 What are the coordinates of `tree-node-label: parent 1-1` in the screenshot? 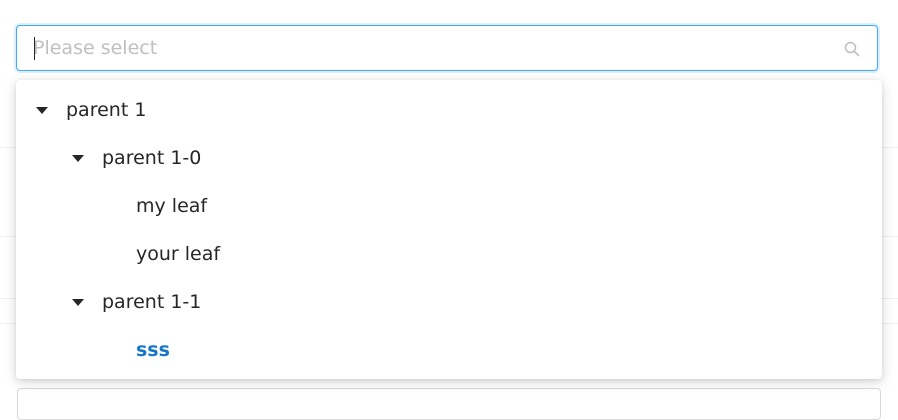 It's located at (151, 302).